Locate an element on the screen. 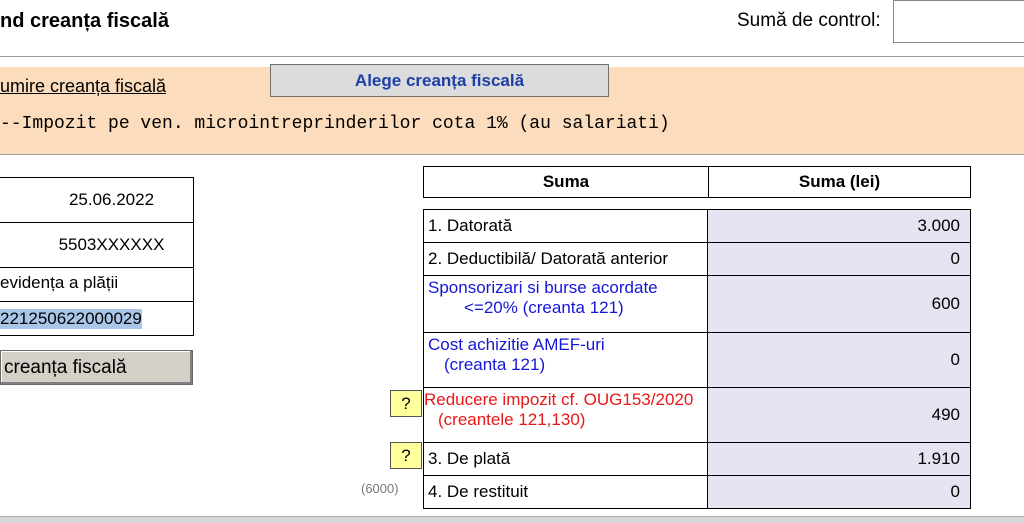 Image resolution: width=1024 pixels, height=523 pixels. header-divider is located at coordinates (512, 56).